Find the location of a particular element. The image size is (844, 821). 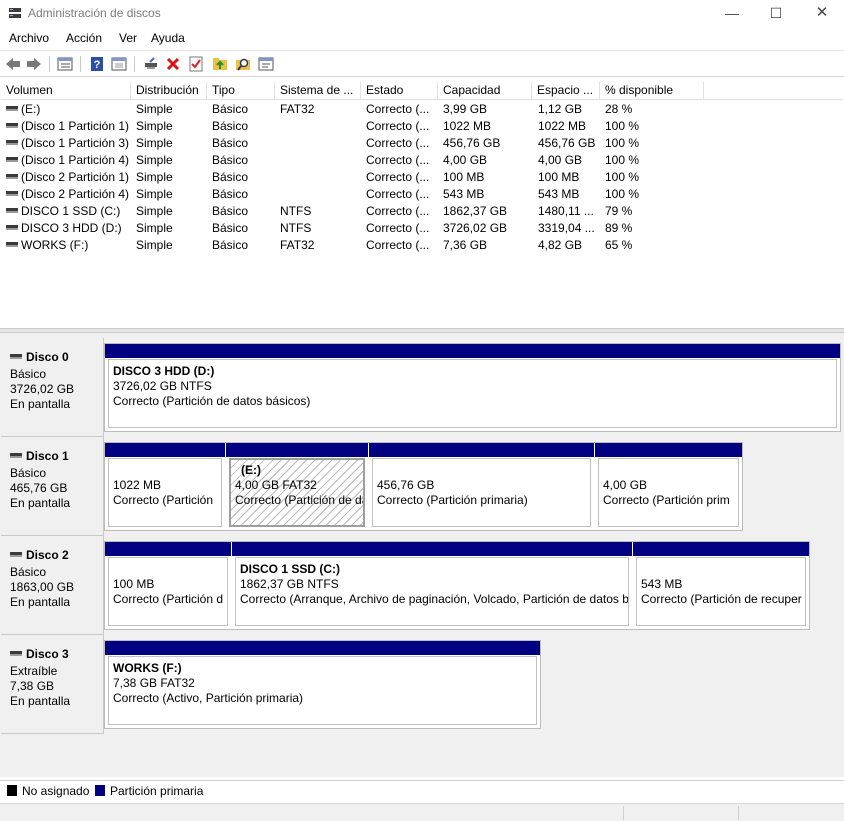

disk-label-disco-3: Disco 3 Extraíble 7,38 GB En pantalla is located at coordinates (52, 684).